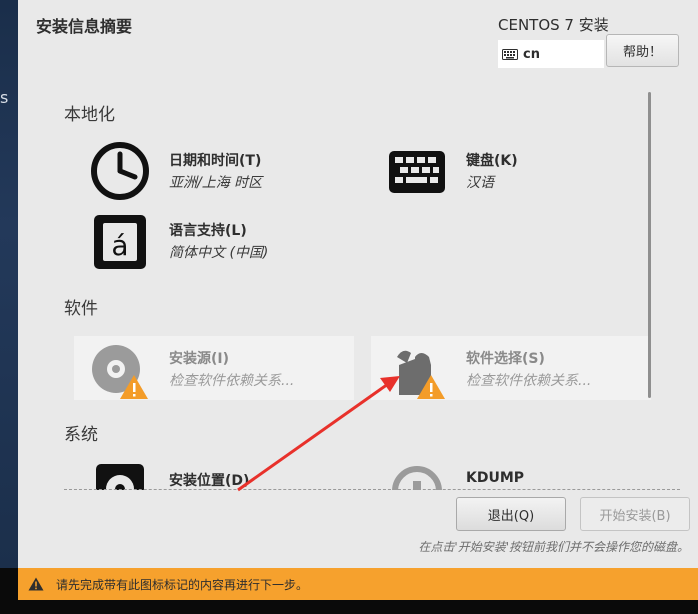 The height and width of the screenshot is (614, 698). I want to click on hub-scrollbar, so click(649, 245).